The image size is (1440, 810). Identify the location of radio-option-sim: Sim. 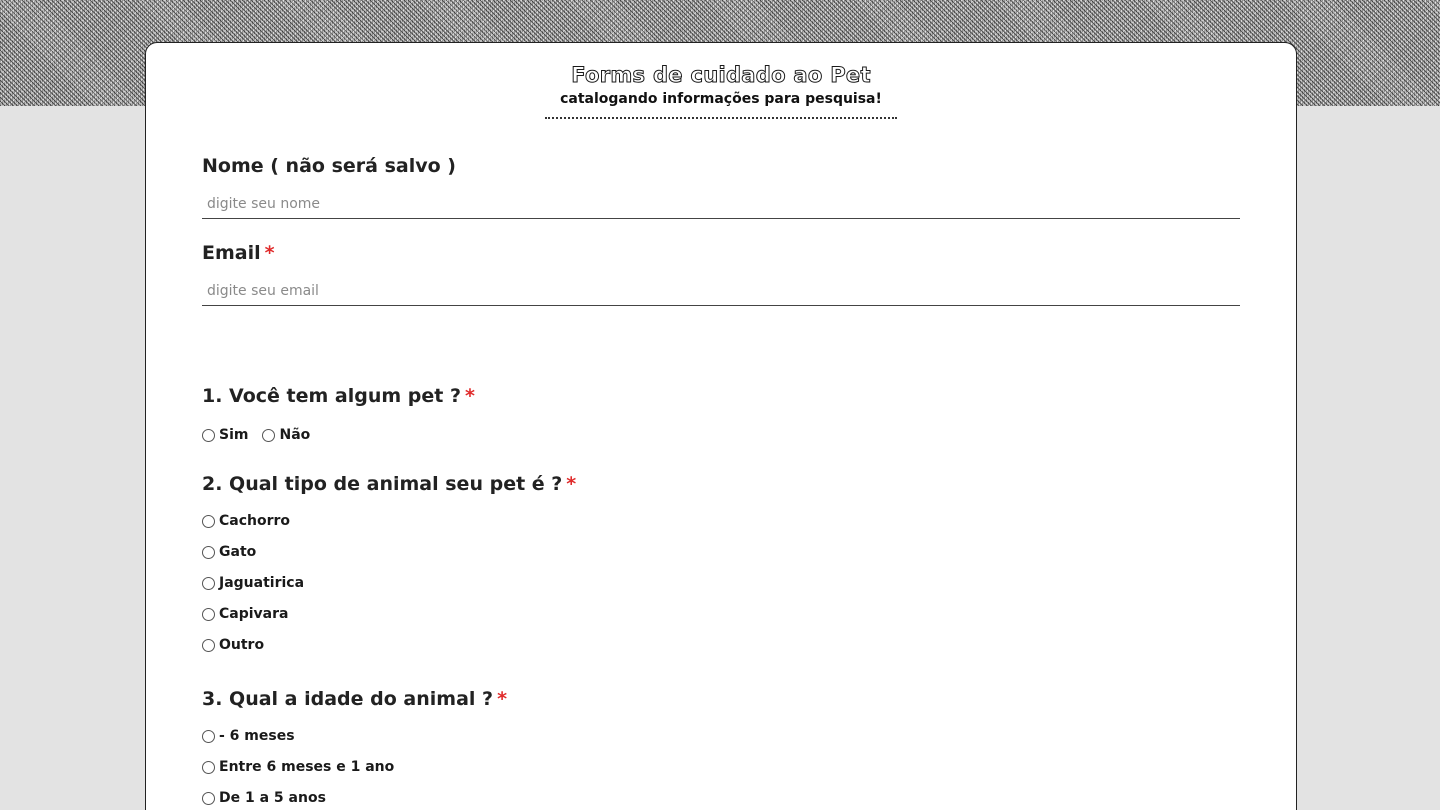
(225, 435).